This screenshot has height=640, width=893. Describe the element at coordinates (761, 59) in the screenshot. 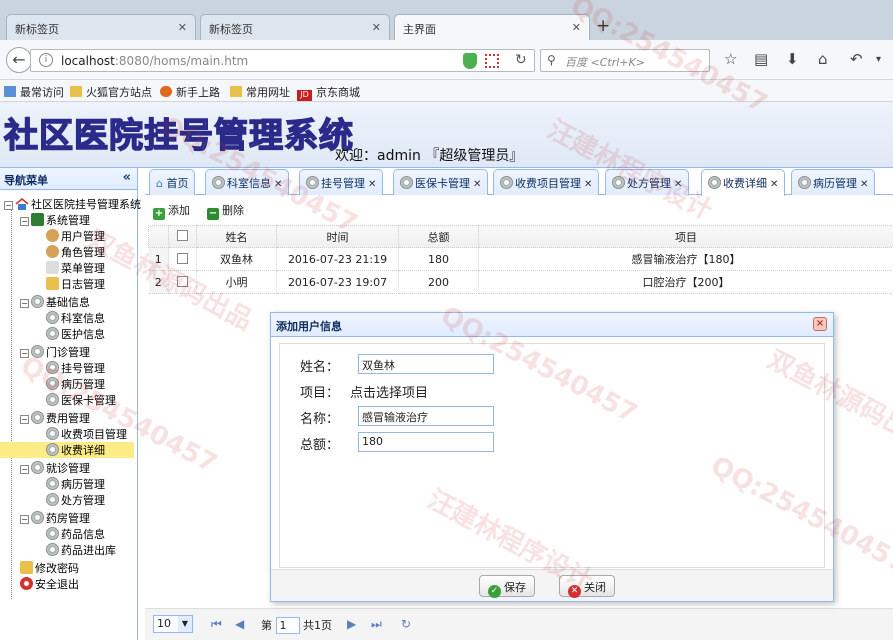

I see `reading-list-icon: ▤` at that location.